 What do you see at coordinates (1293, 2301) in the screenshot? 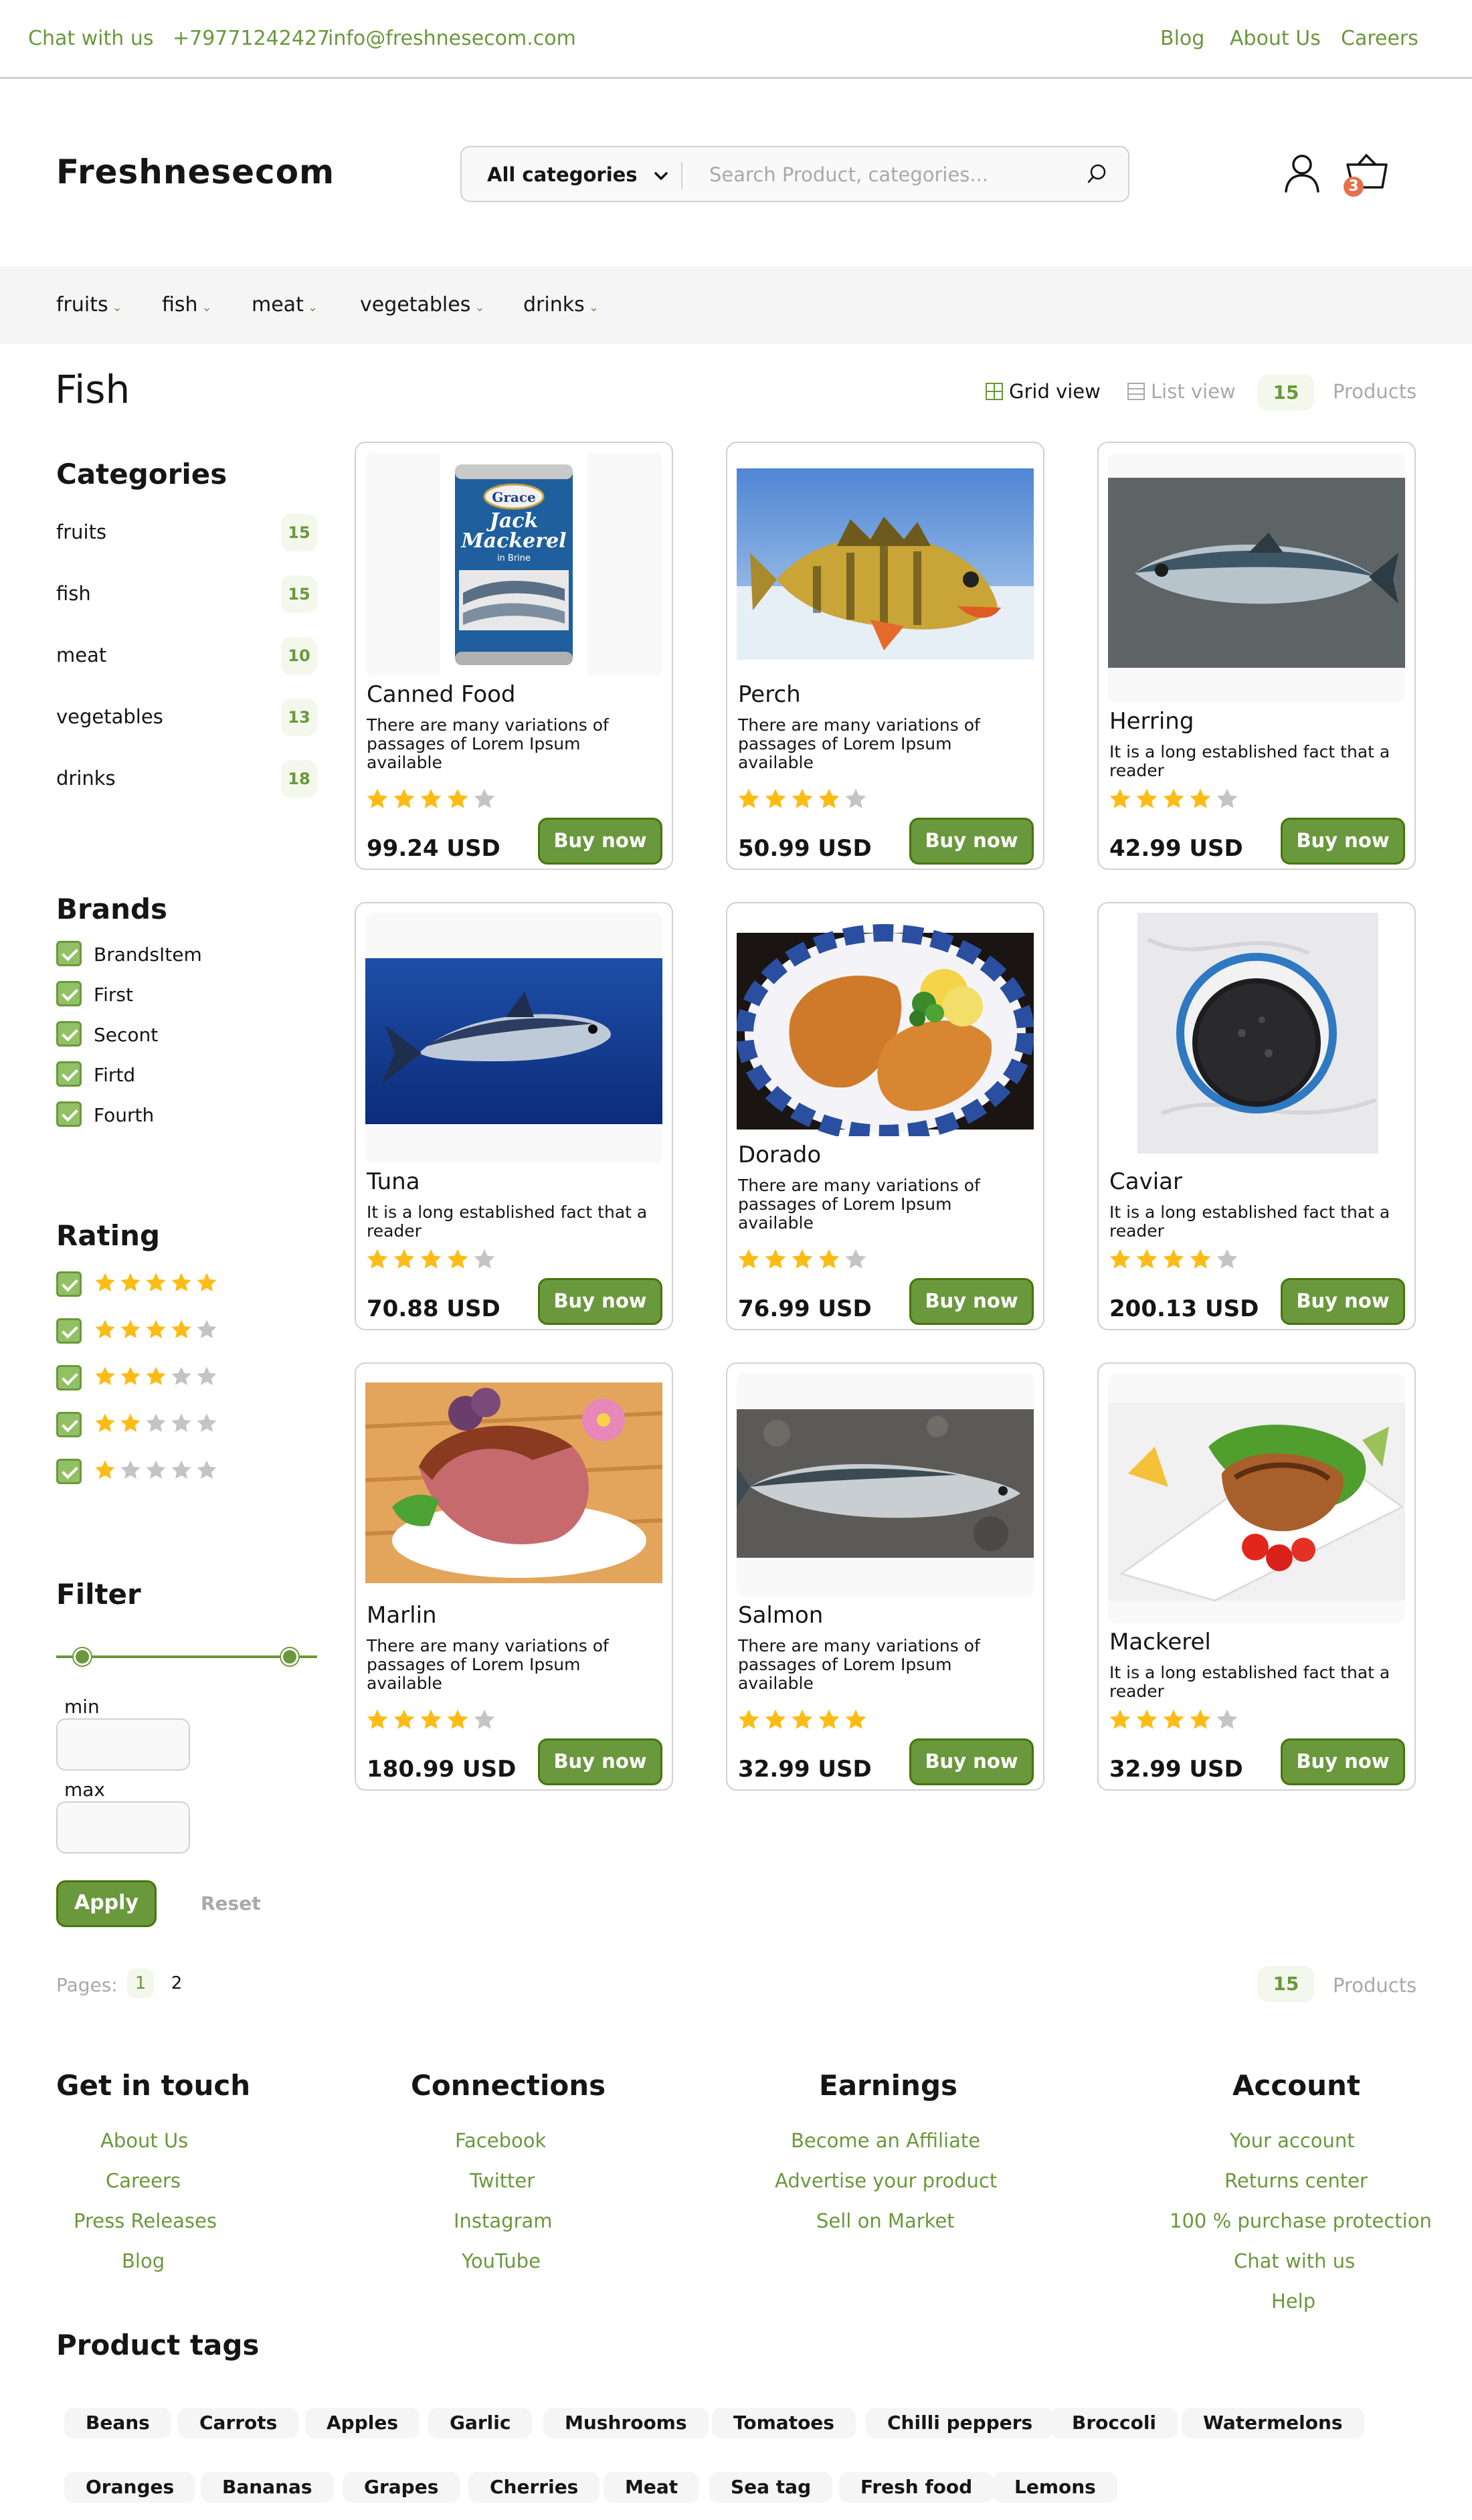
I see `footer-link: Help` at bounding box center [1293, 2301].